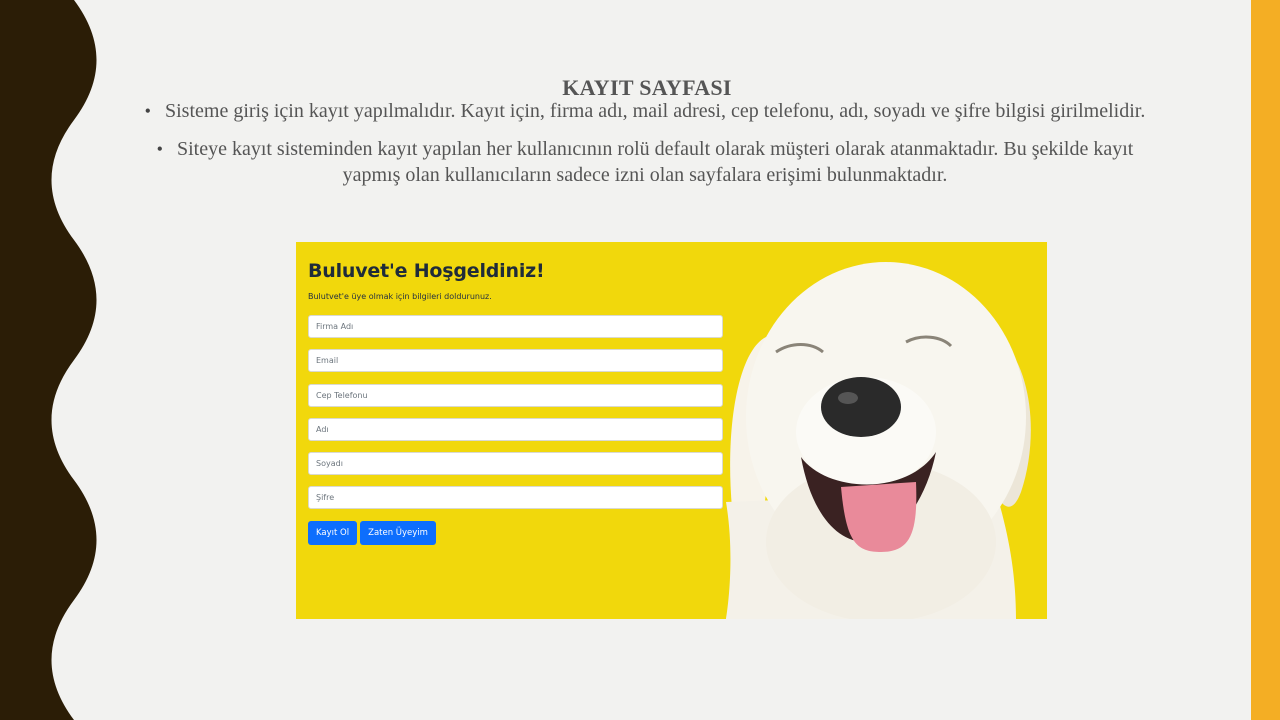 Image resolution: width=1280 pixels, height=720 pixels. I want to click on password-field, so click(515, 498).